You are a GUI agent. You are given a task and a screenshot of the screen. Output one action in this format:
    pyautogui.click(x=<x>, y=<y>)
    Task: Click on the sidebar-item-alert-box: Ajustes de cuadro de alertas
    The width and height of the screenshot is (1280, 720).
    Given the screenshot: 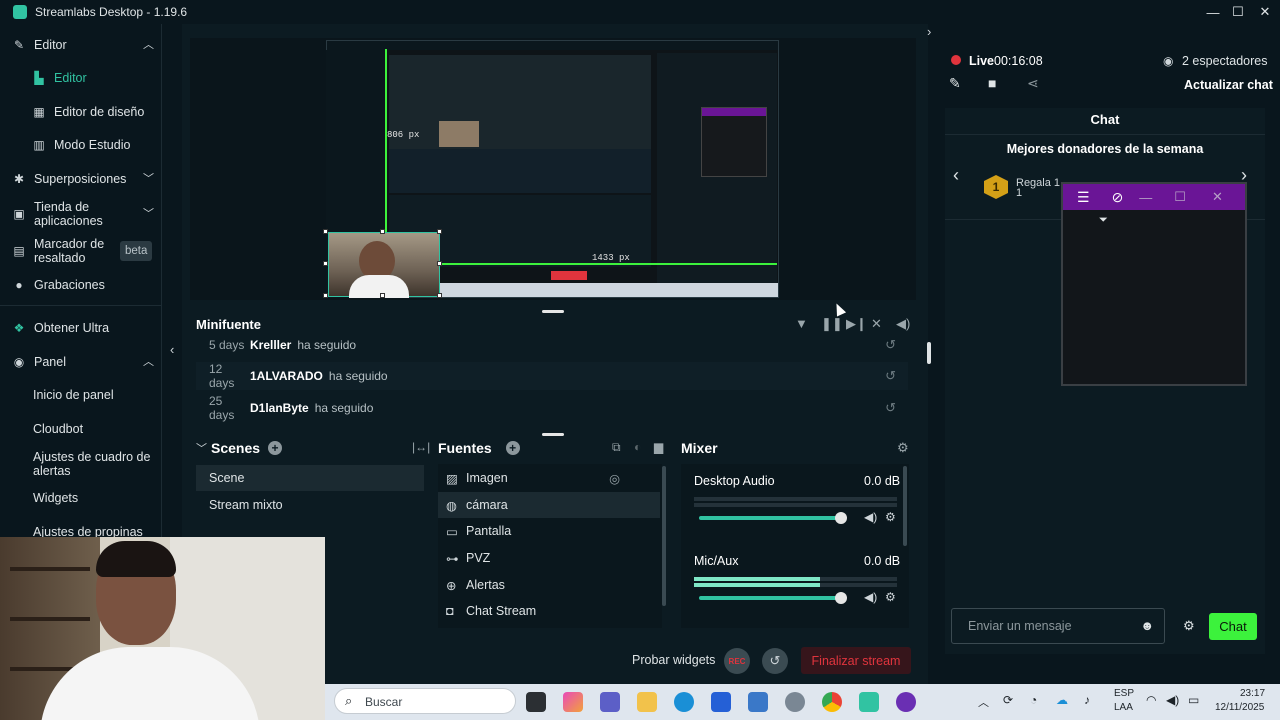 What is the action you would take?
    pyautogui.click(x=81, y=464)
    